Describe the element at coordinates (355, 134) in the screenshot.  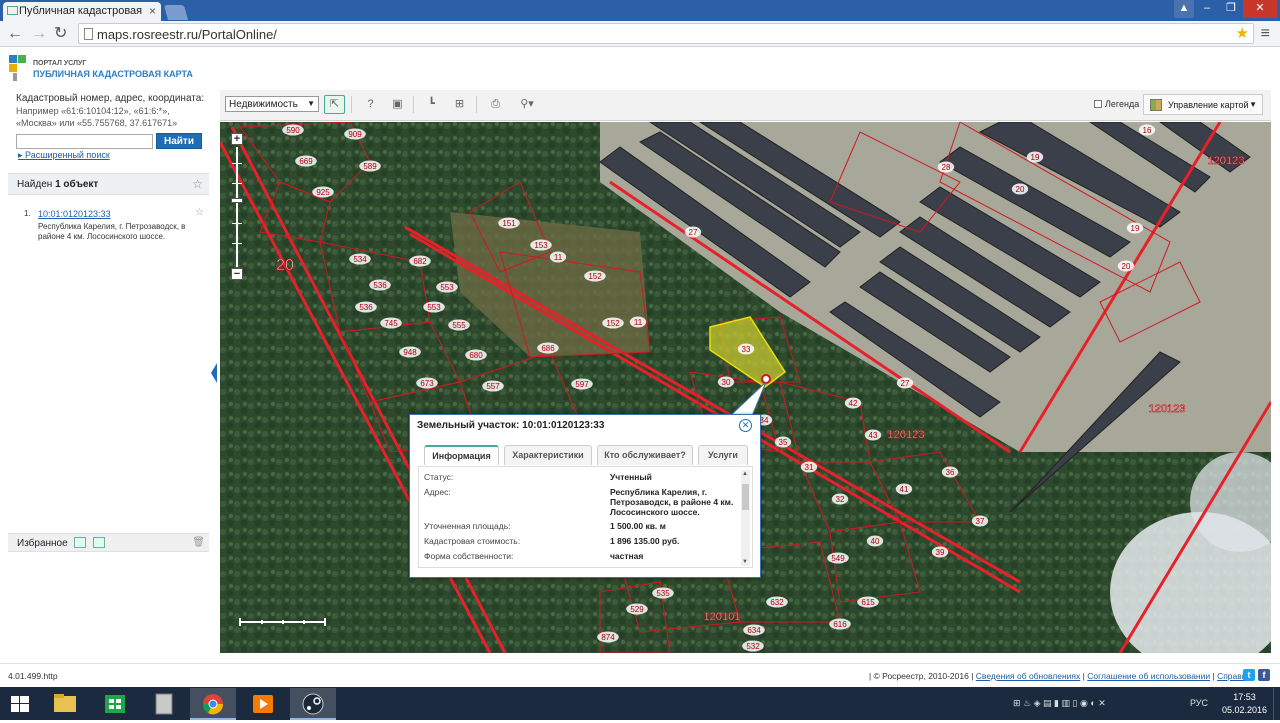
I see `parcel-label: 909` at that location.